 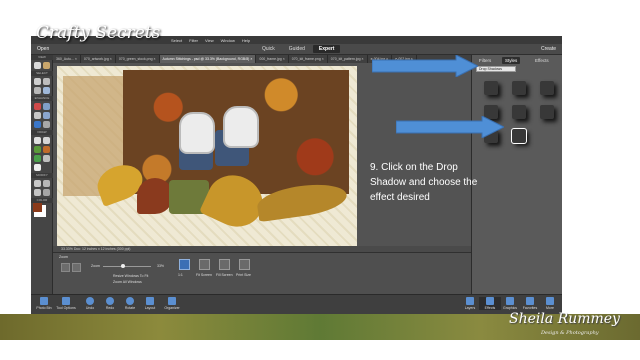 I want to click on tool-options-button: Tool Options, so click(x=66, y=303).